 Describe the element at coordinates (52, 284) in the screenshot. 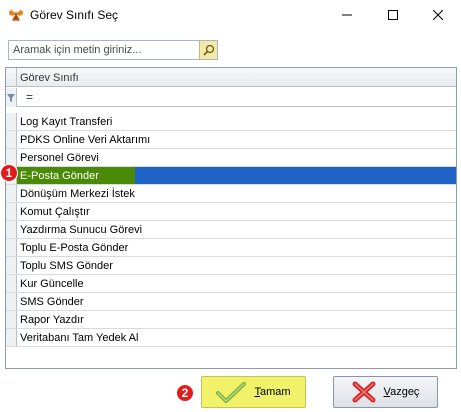

I see `row-cell: Kur Güncelle` at that location.